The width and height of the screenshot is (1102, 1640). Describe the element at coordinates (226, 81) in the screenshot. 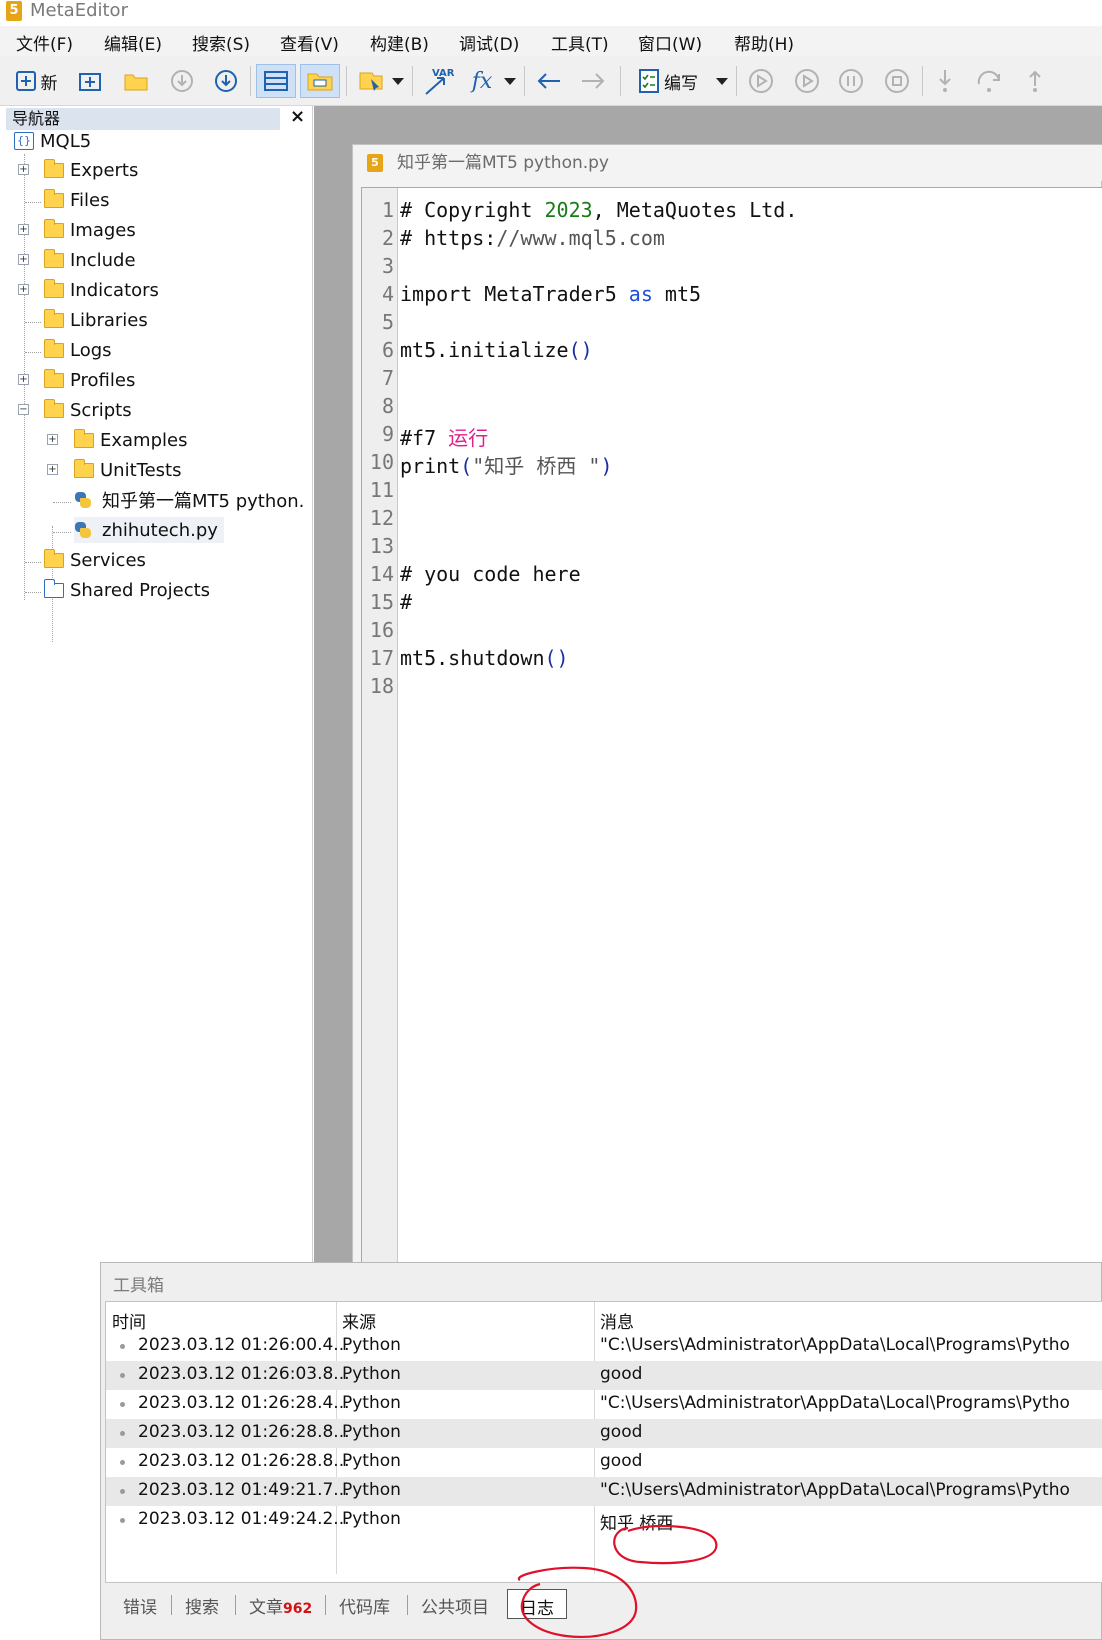

I see `download-all-button` at that location.